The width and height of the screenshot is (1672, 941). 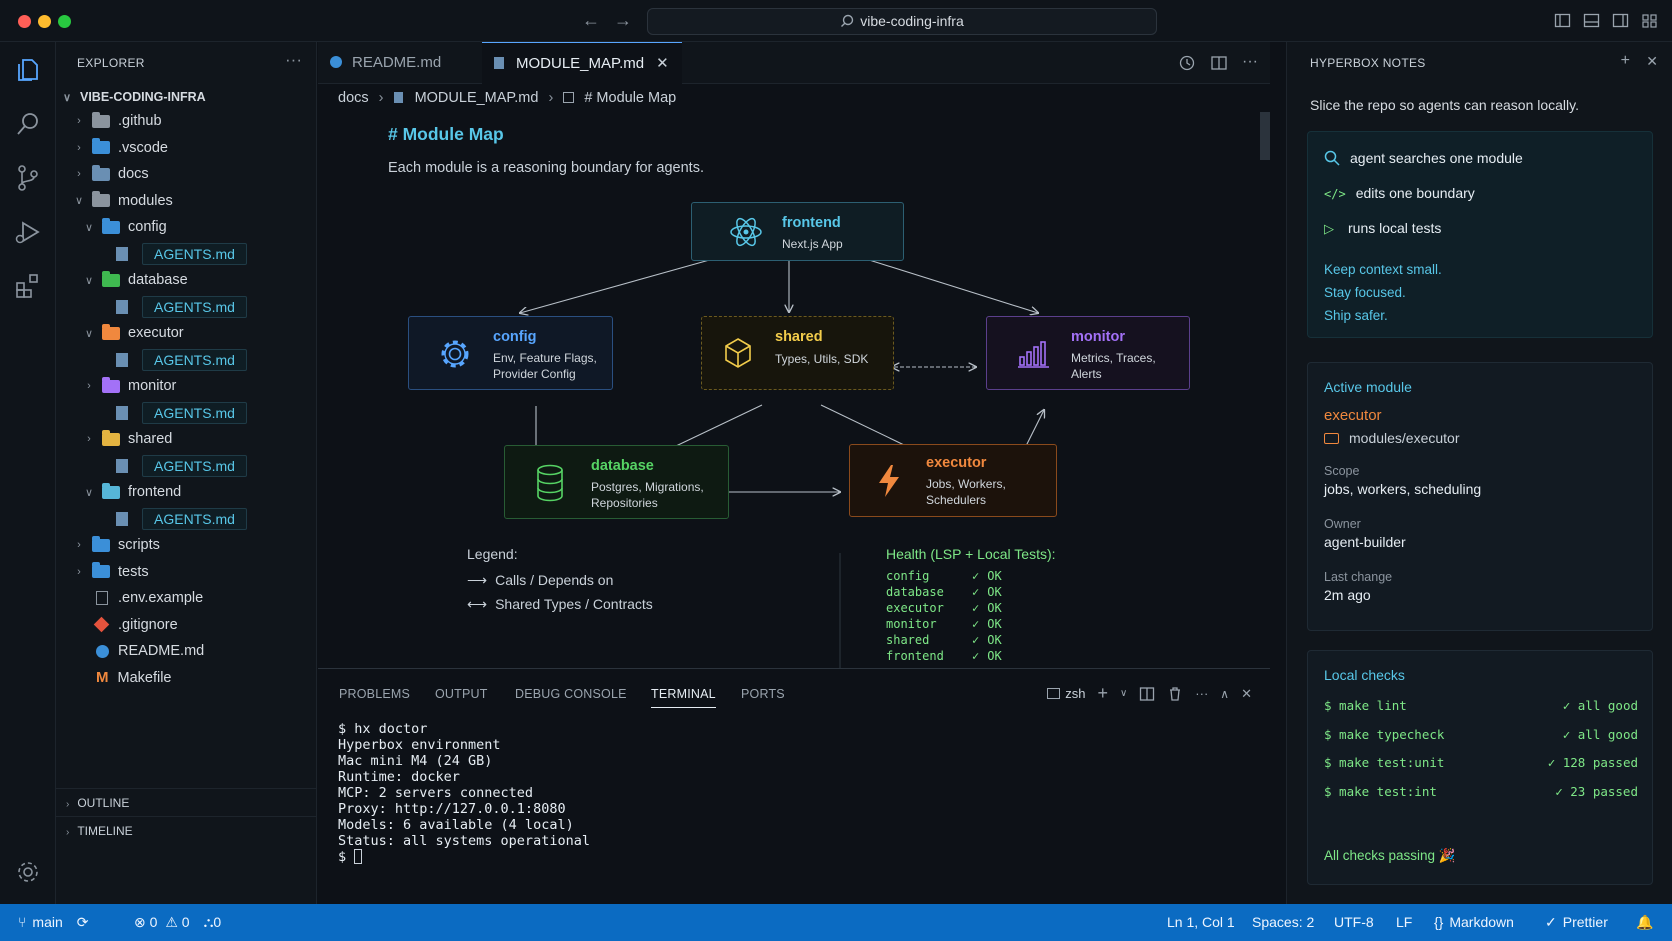 What do you see at coordinates (381, 98) in the screenshot?
I see `chevron-right-icon: ›` at bounding box center [381, 98].